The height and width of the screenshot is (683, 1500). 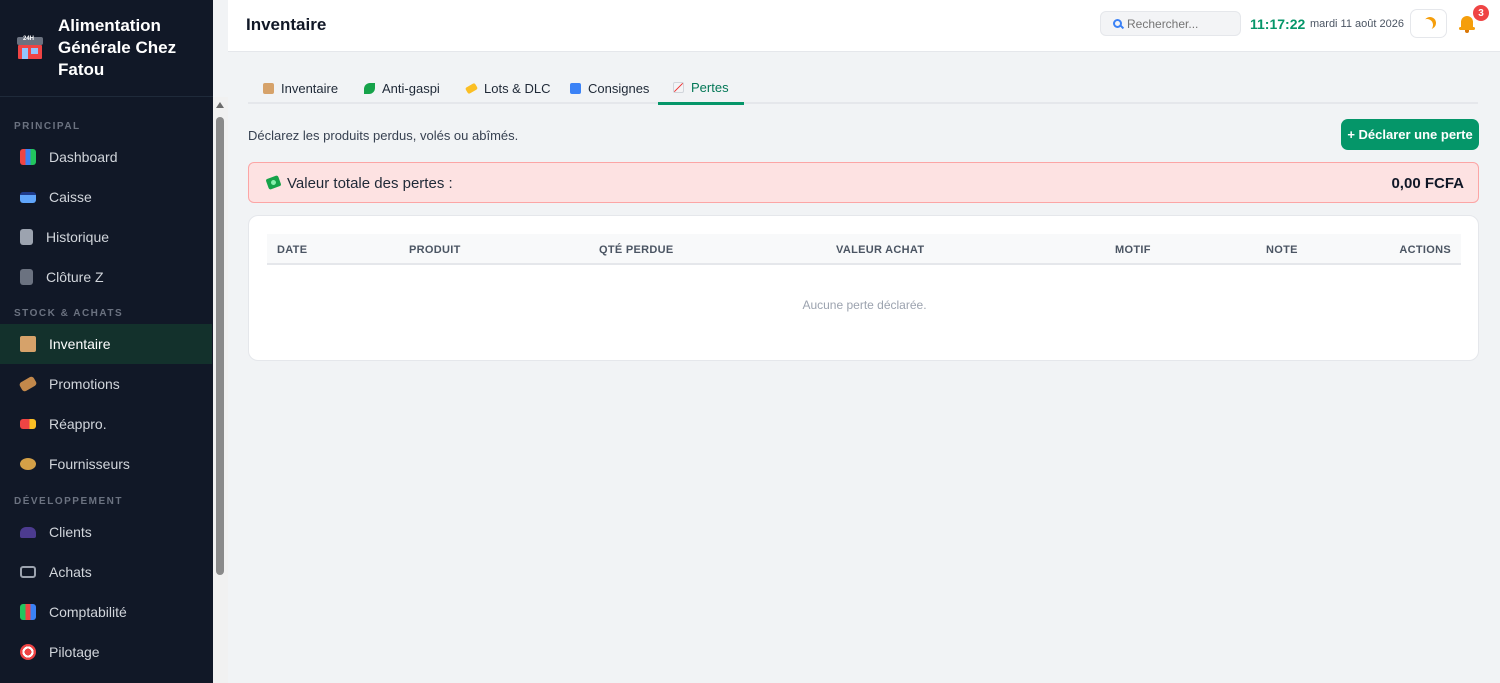 I want to click on sidebar-item-fournisseurs: Fournisseurs, so click(x=106, y=464).